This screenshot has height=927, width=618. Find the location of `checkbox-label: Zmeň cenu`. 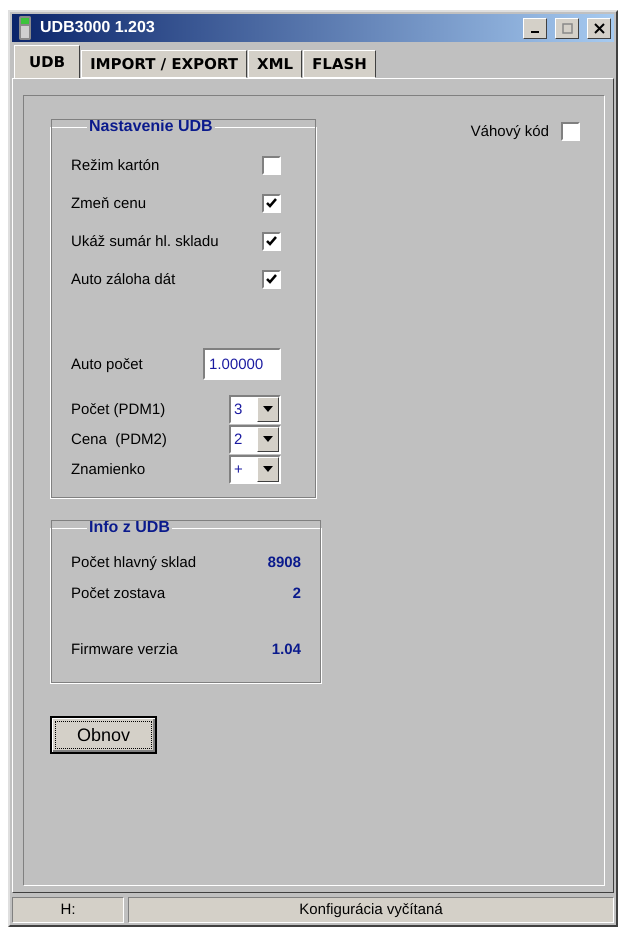

checkbox-label: Zmeň cenu is located at coordinates (108, 203).